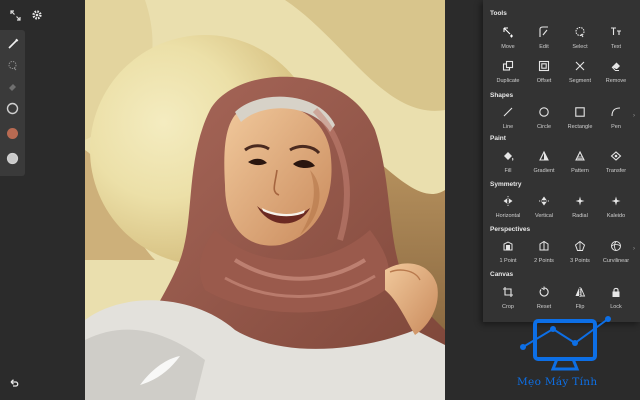 The width and height of the screenshot is (640, 400). I want to click on tool-pattern: Pattern, so click(580, 163).